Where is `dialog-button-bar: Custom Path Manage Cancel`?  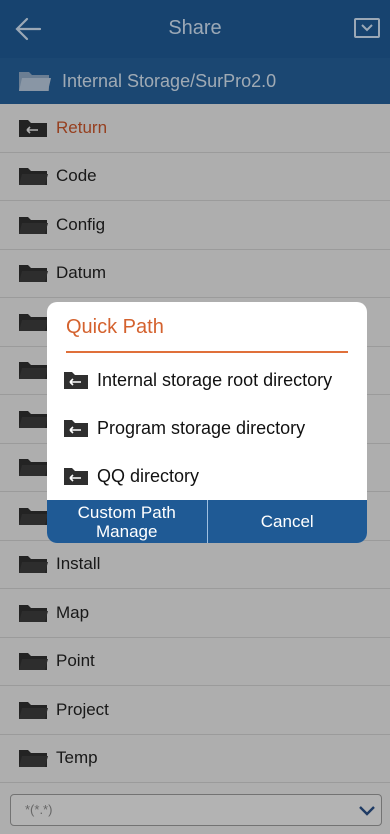 dialog-button-bar: Custom Path Manage Cancel is located at coordinates (207, 521).